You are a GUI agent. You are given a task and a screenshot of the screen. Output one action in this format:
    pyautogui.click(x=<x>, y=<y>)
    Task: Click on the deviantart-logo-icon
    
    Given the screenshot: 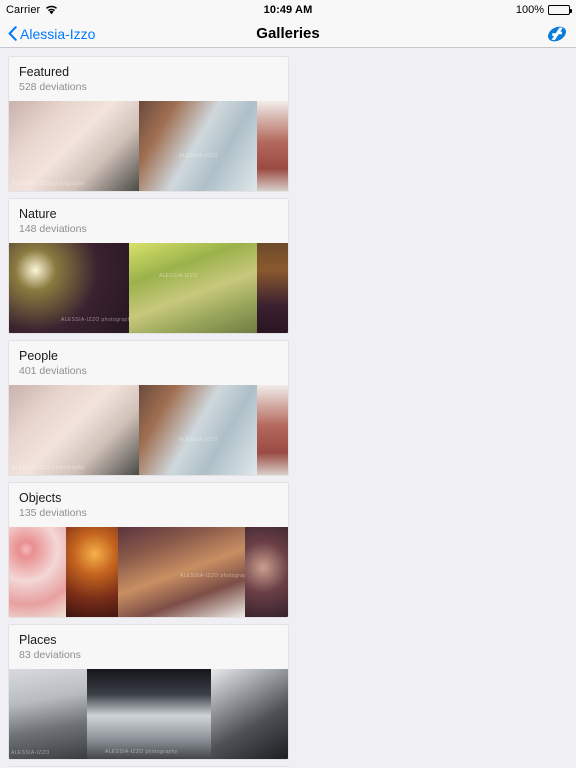 What is the action you would take?
    pyautogui.click(x=557, y=33)
    